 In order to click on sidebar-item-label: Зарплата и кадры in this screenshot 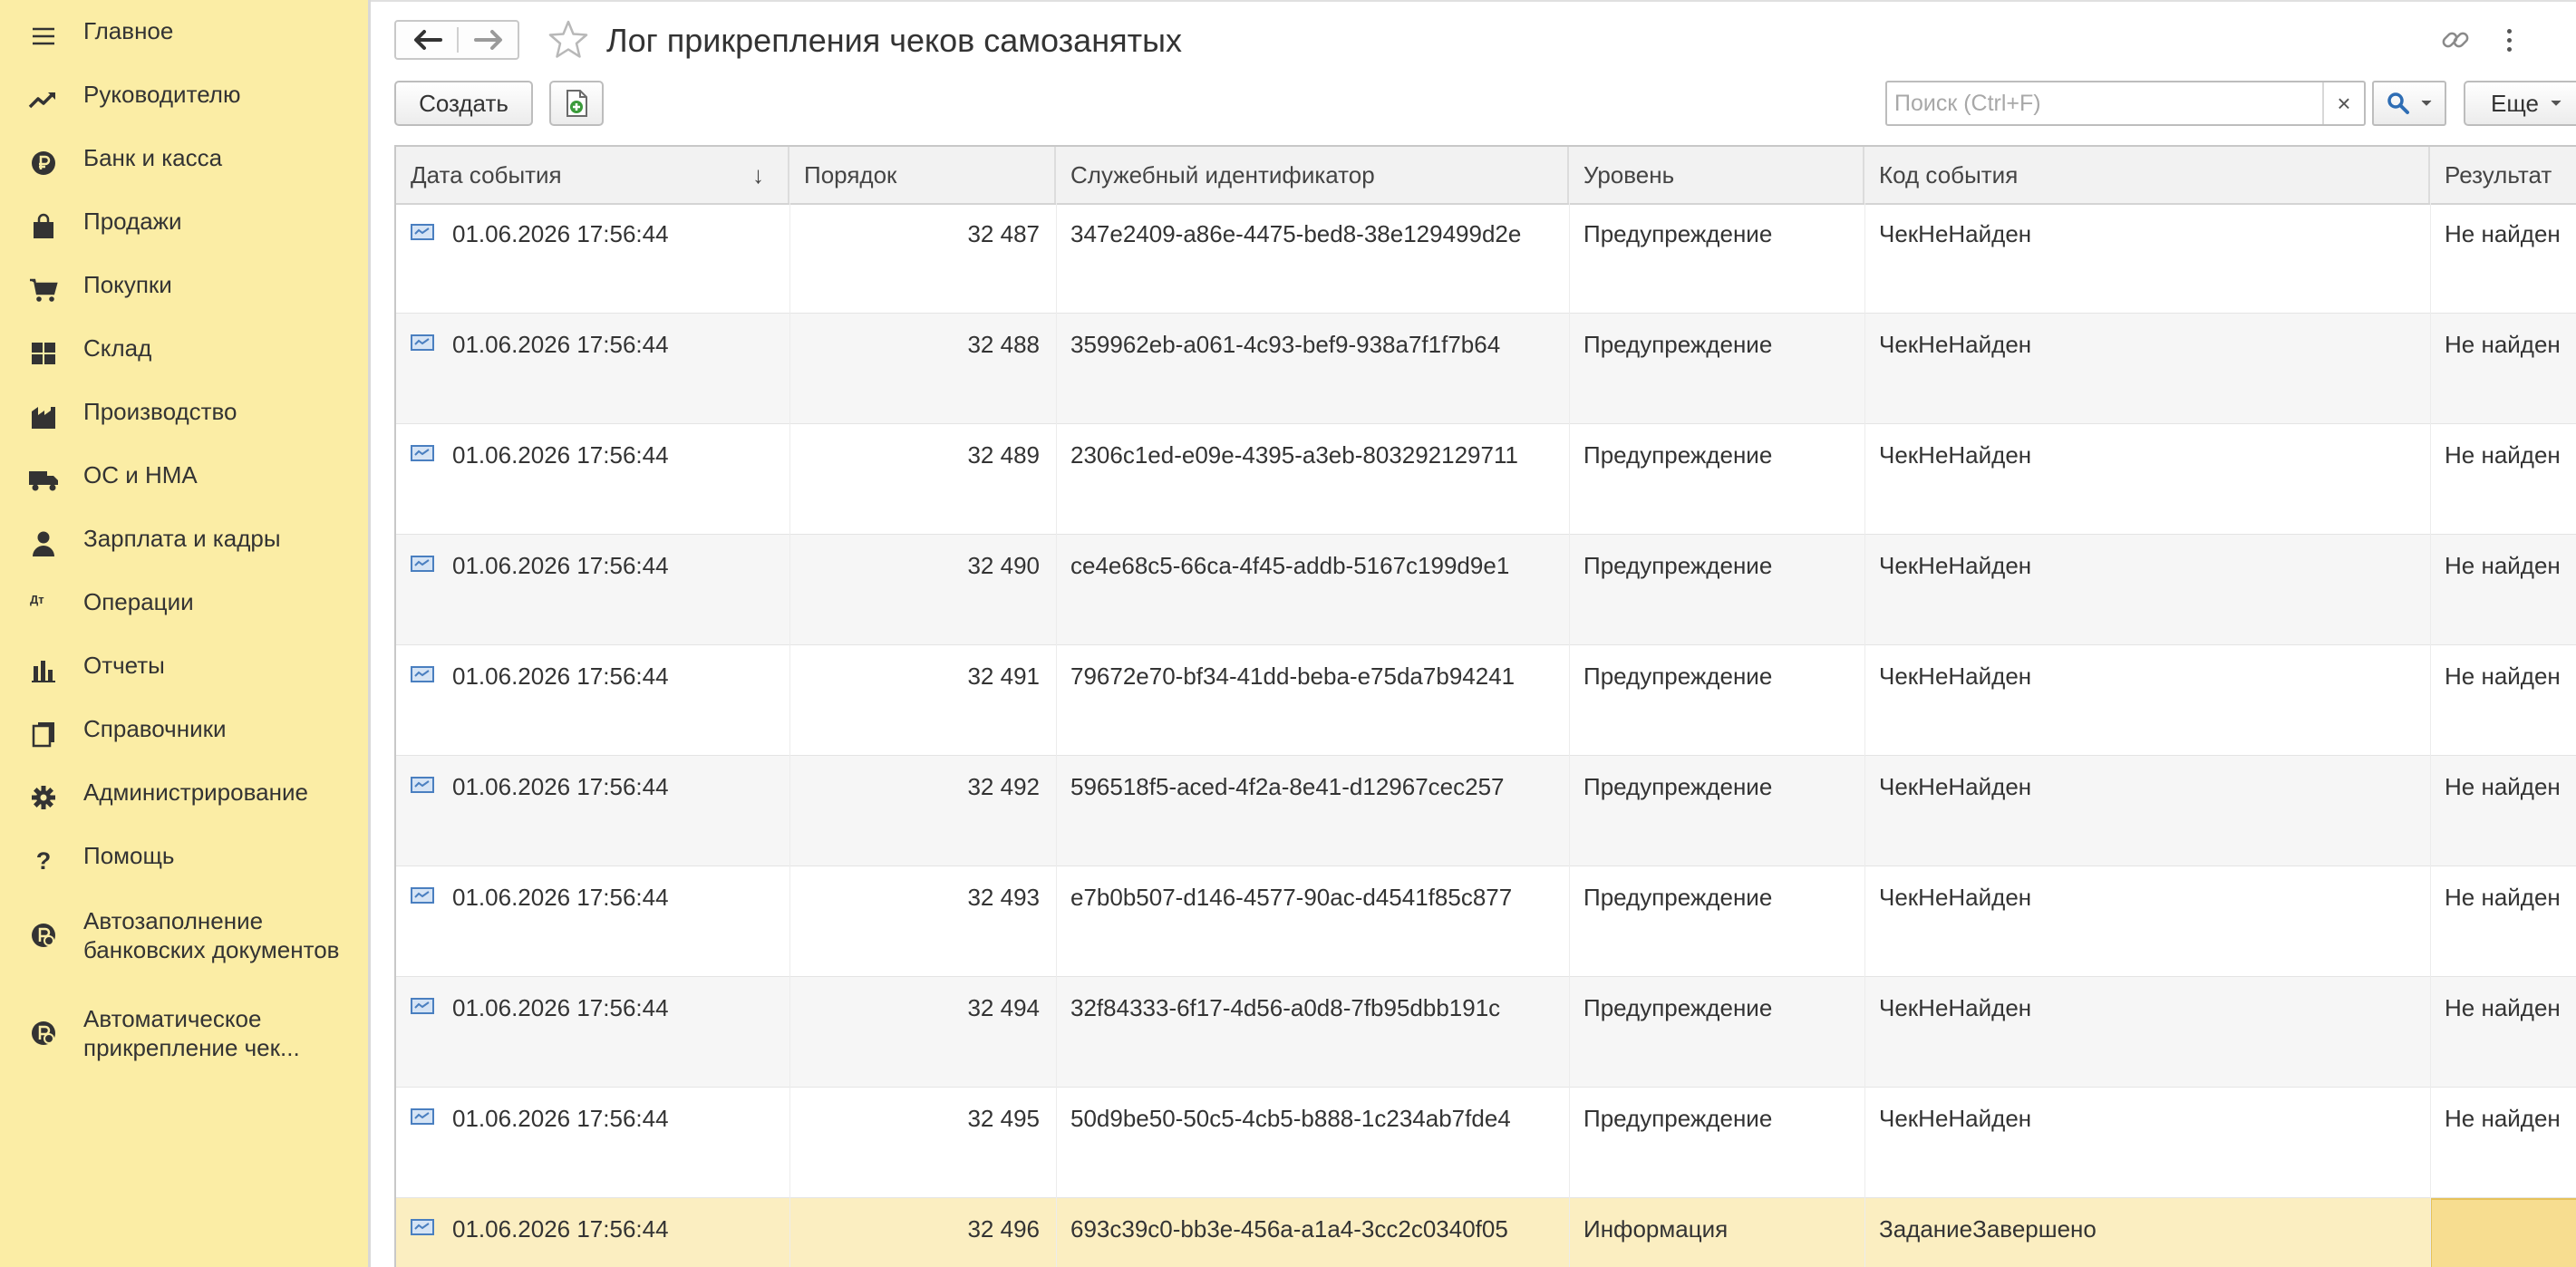, I will do `click(182, 538)`.